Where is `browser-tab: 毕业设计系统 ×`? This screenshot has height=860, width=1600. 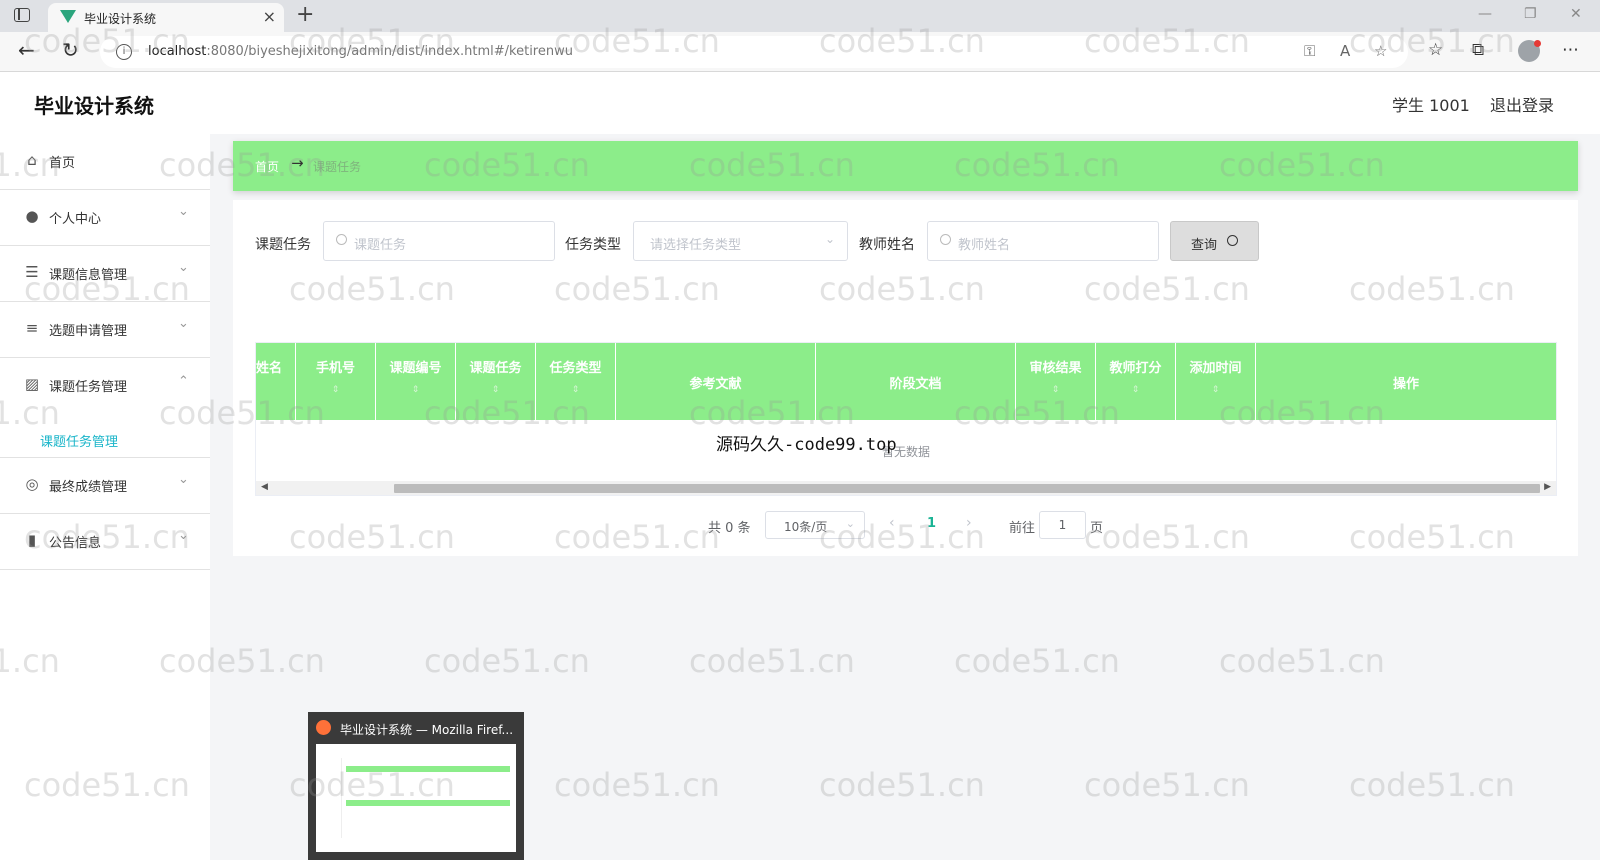 browser-tab: 毕业设计系统 × is located at coordinates (166, 17).